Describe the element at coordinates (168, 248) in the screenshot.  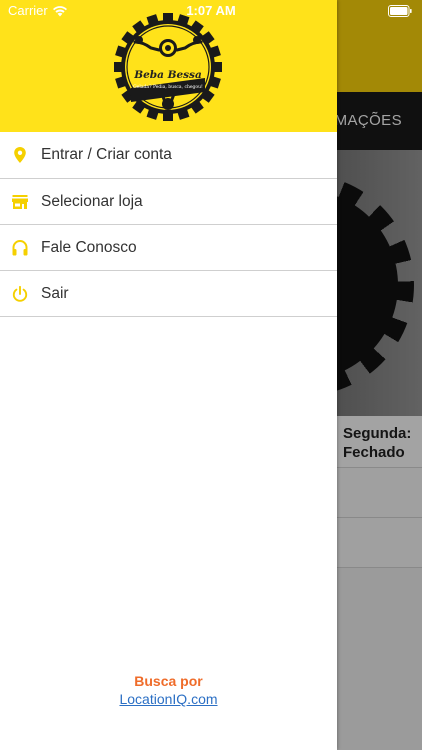
I see `menu-item-contact: Fale Conosco` at that location.